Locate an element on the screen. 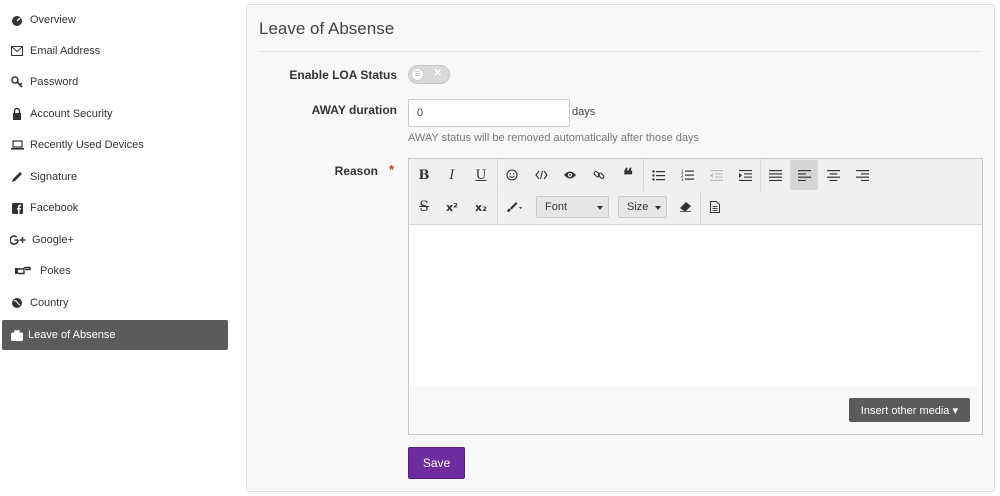 The height and width of the screenshot is (496, 1000). superscript-icon: x² is located at coordinates (452, 207).